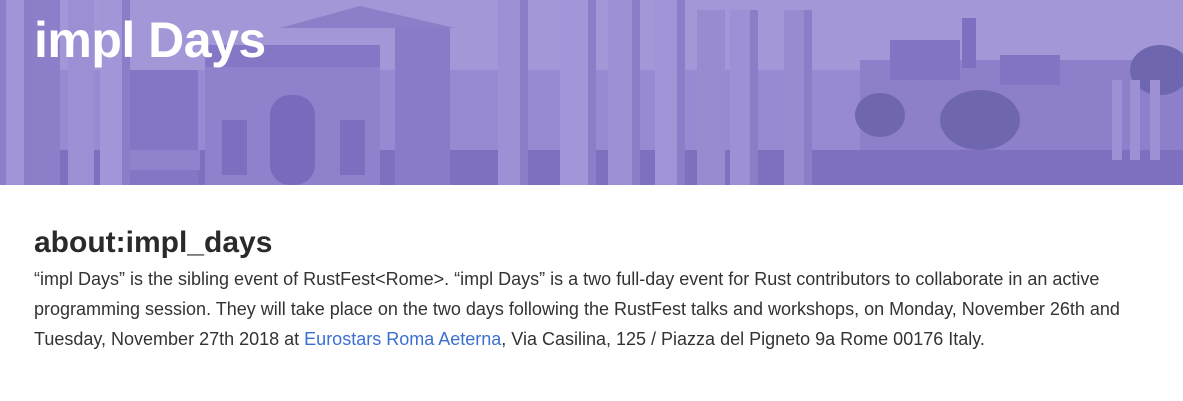 This screenshot has width=1183, height=401. Describe the element at coordinates (150, 40) in the screenshot. I see `site-title: impl Days` at that location.